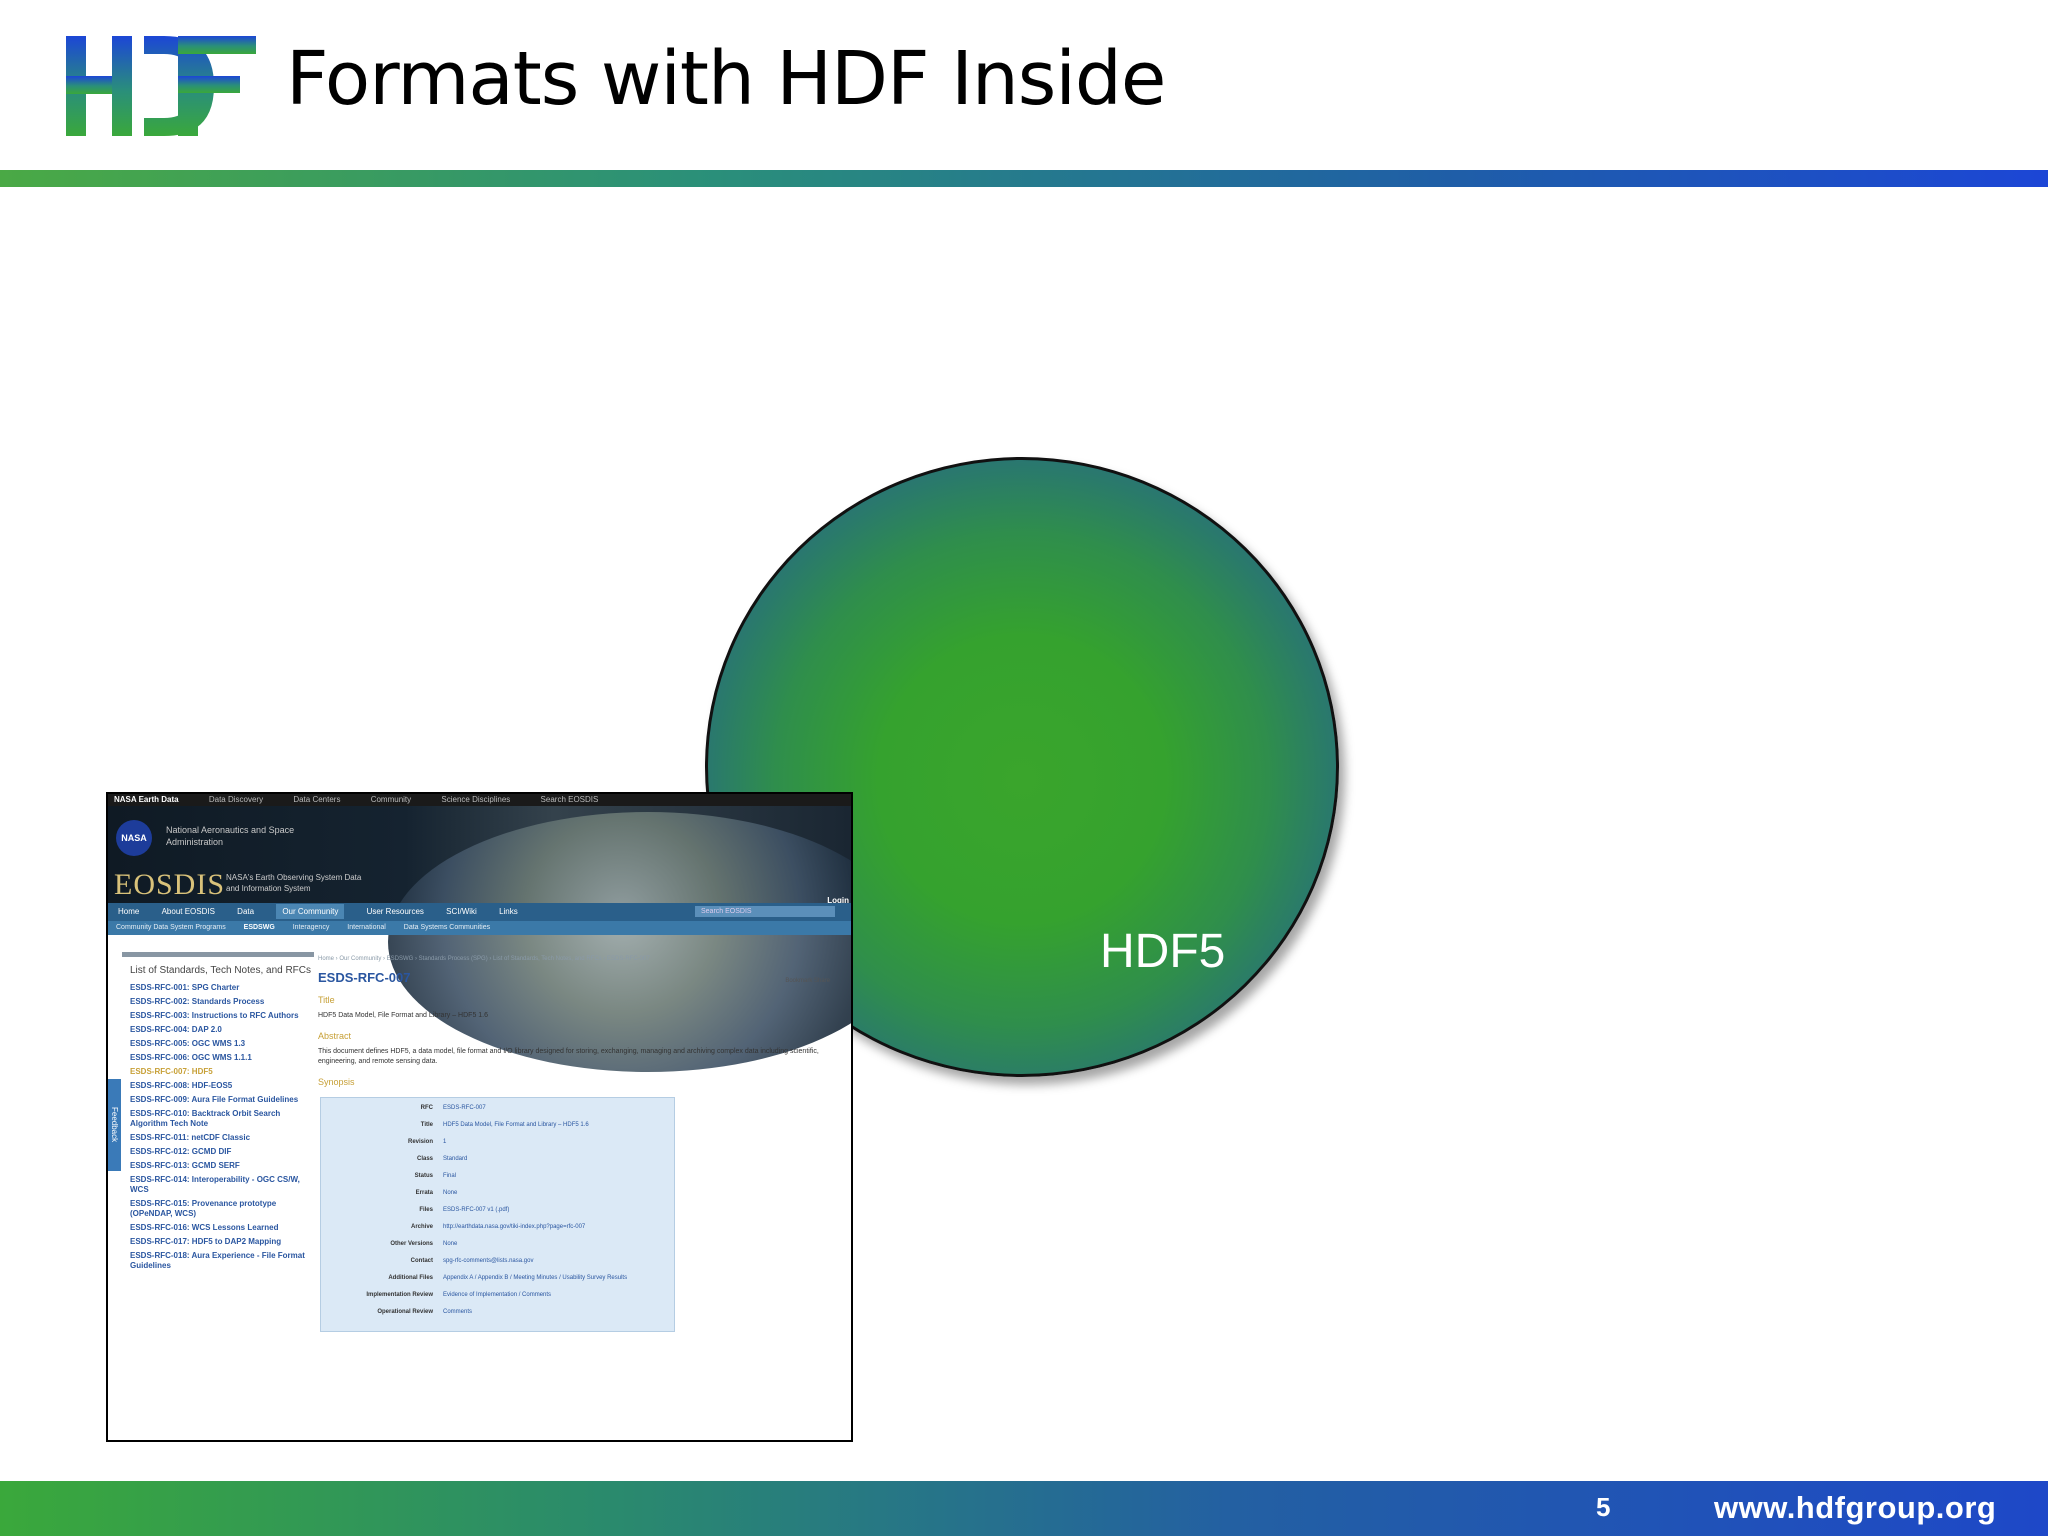 Image resolution: width=2048 pixels, height=1536 pixels. I want to click on nasa-logo: NASA, so click(134, 838).